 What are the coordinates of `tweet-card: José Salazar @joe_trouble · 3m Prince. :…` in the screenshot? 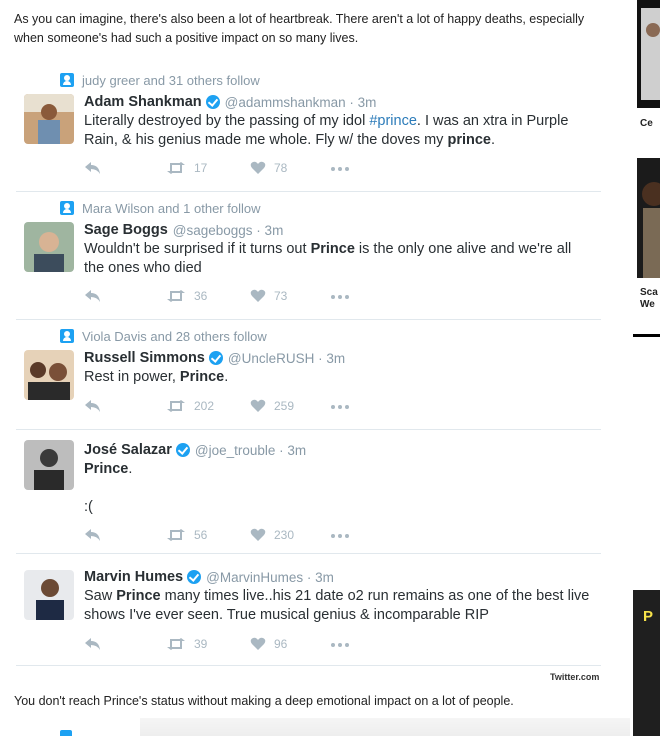 It's located at (308, 493).